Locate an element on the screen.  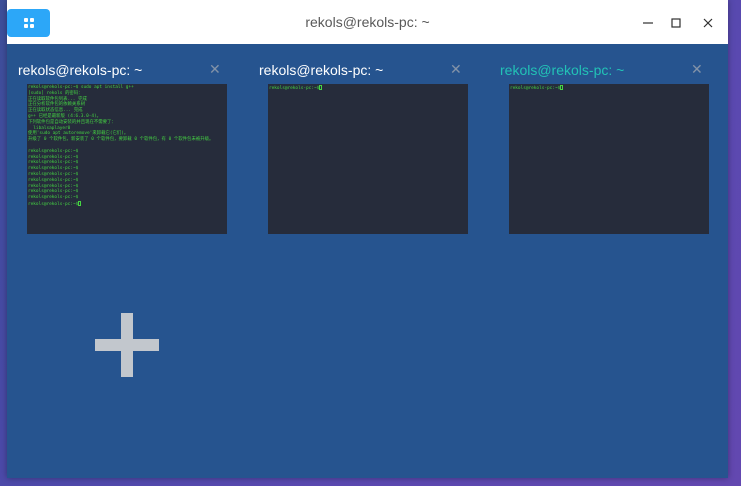
maximize-button is located at coordinates (676, 23).